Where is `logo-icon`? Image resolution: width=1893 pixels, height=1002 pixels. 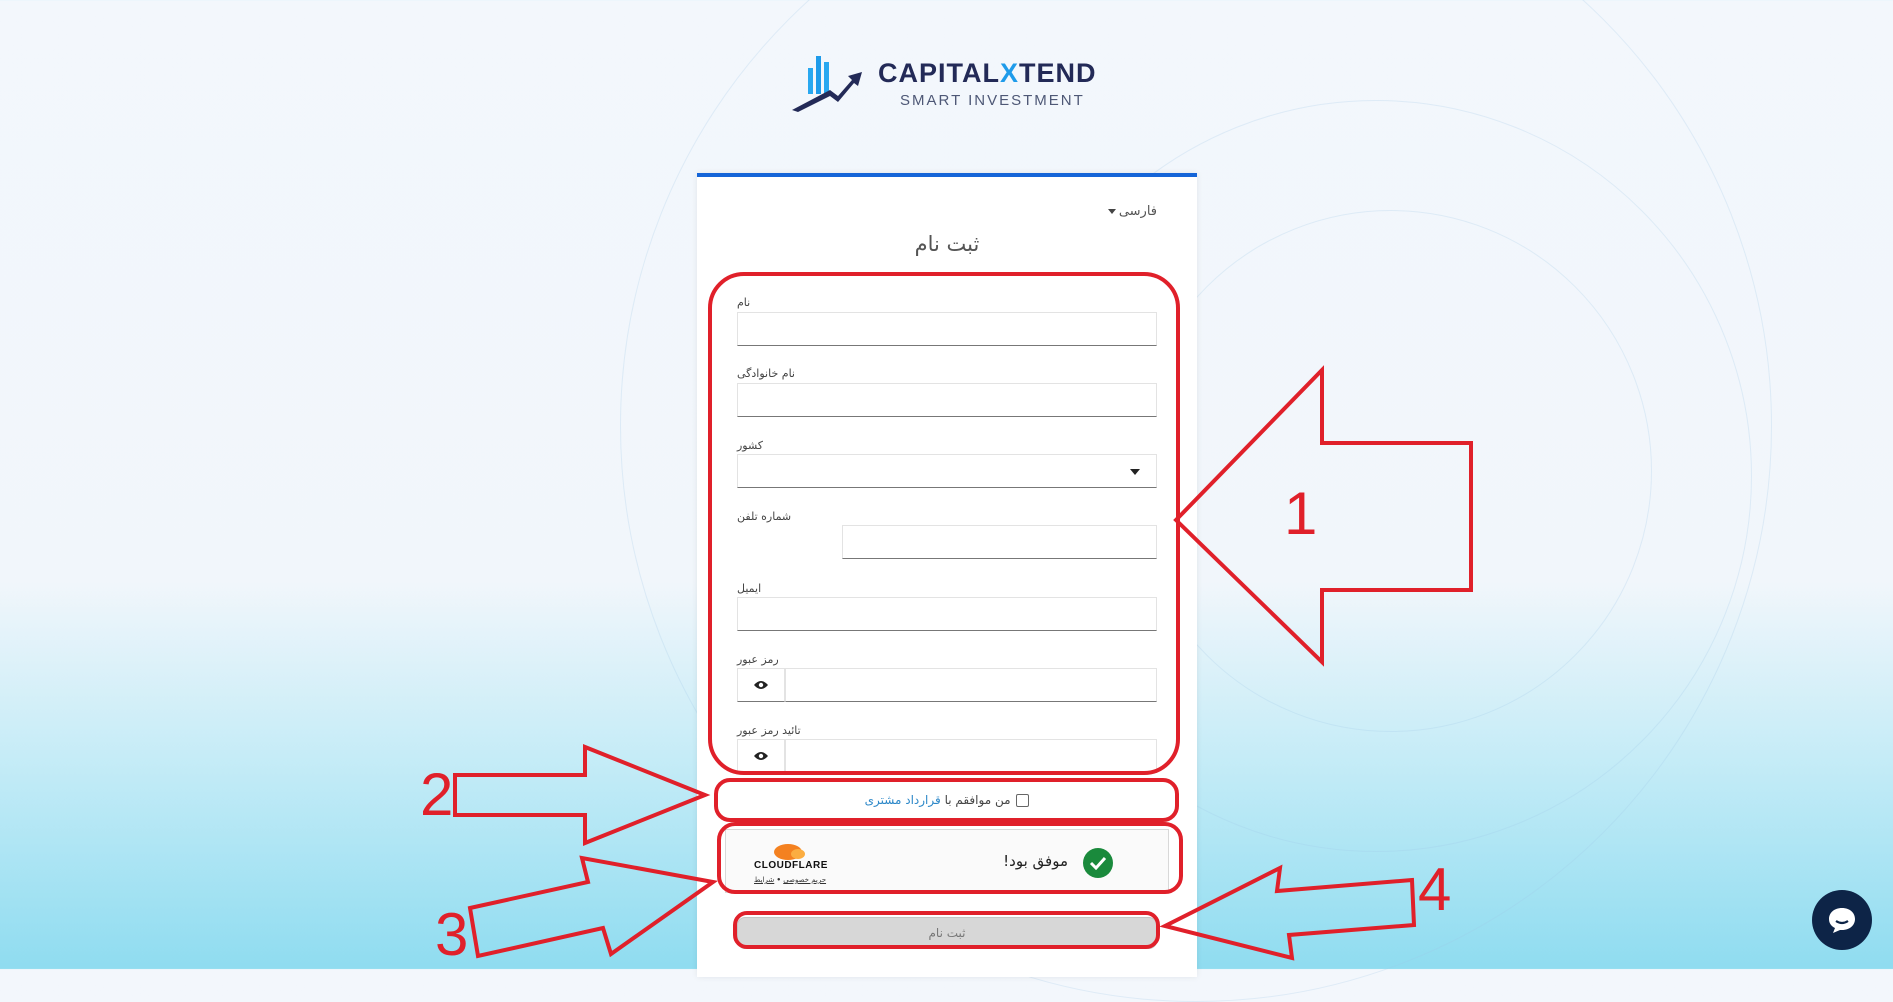 logo-icon is located at coordinates (827, 84).